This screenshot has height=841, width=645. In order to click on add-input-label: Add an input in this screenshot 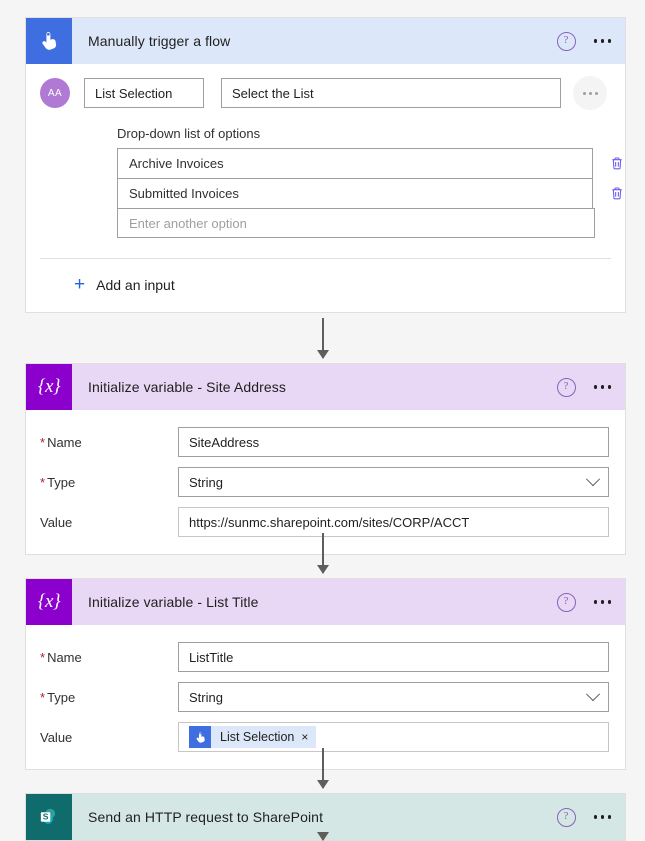, I will do `click(135, 284)`.